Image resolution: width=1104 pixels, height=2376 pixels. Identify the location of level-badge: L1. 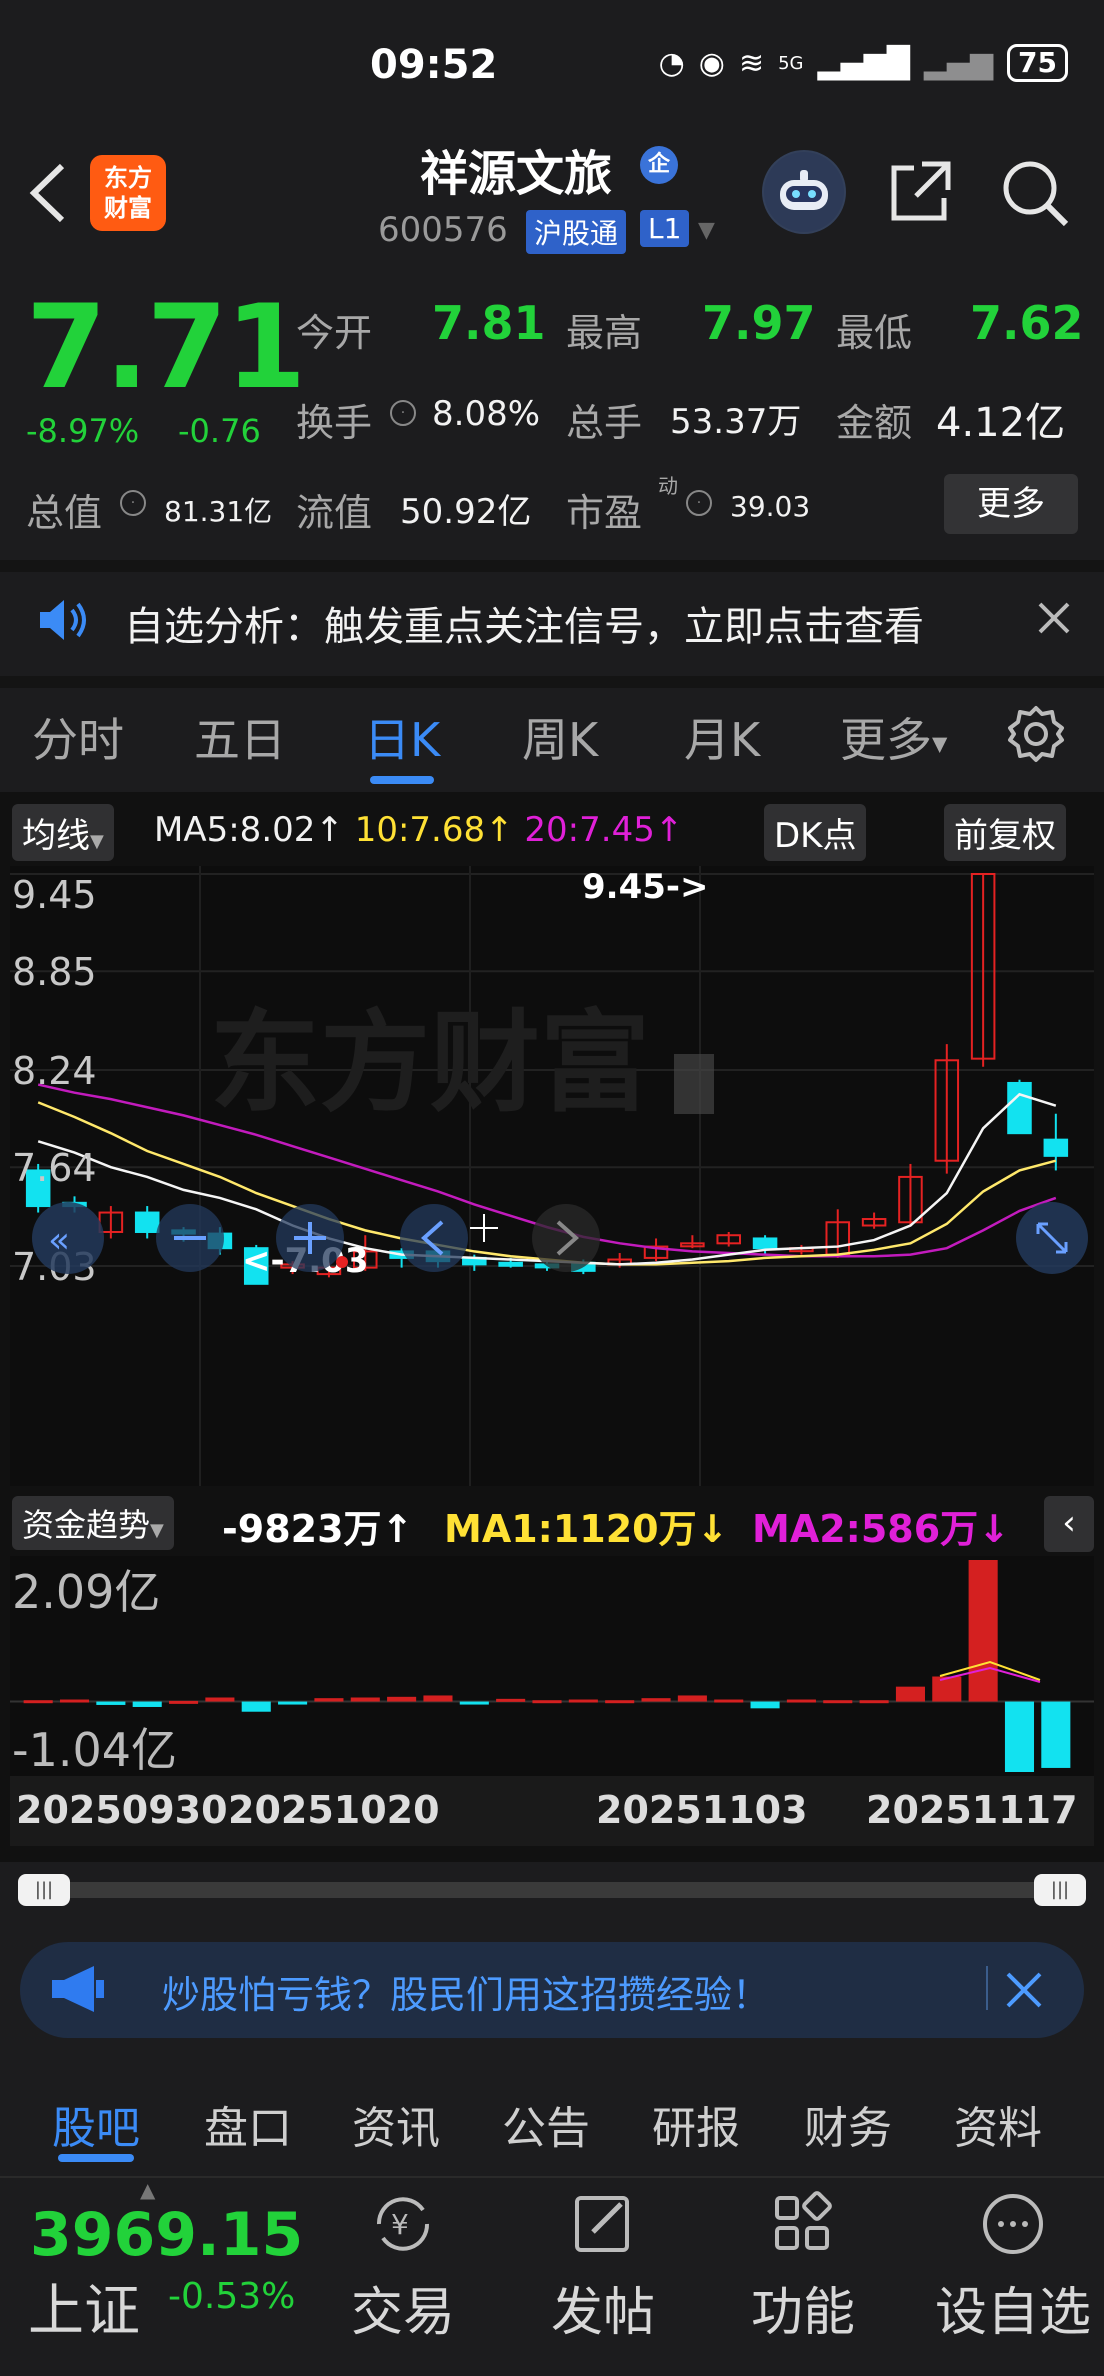
(665, 228).